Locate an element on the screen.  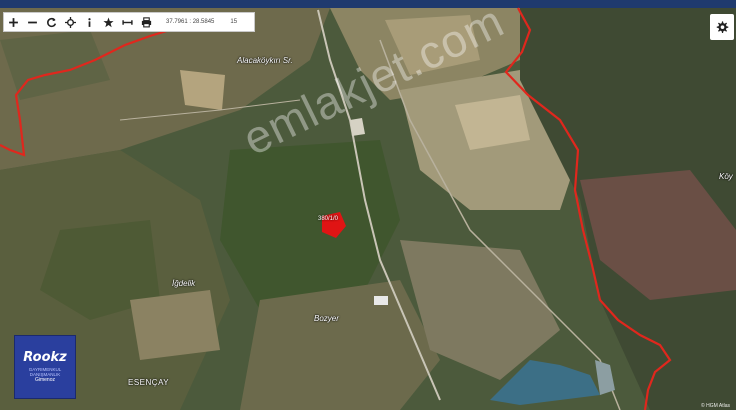
map-toolbar: 37.7961 : 28.5845 15 is located at coordinates (129, 22).